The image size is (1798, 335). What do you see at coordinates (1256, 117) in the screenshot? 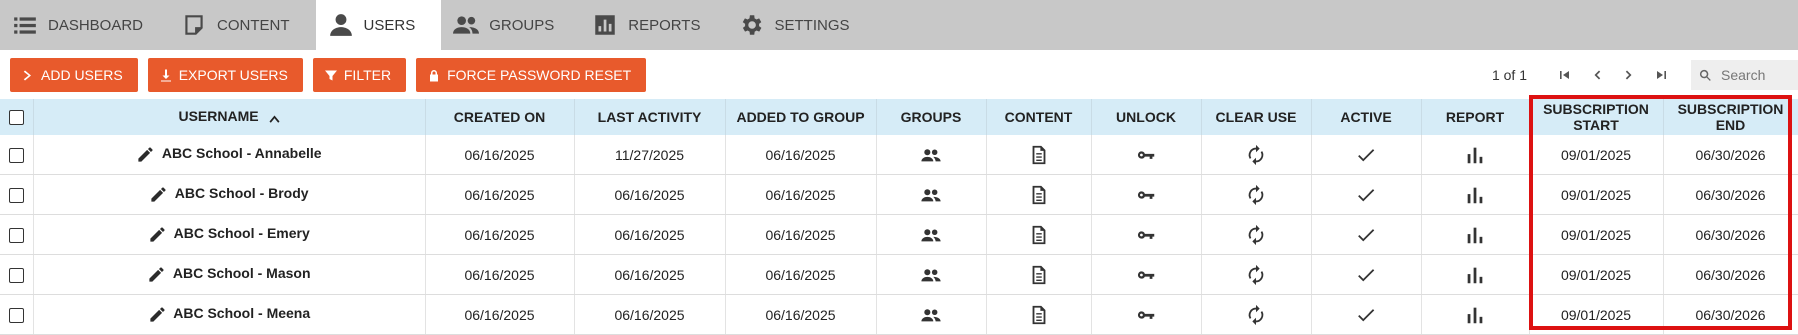
I see `header-clear-use: CLEAR USE` at bounding box center [1256, 117].